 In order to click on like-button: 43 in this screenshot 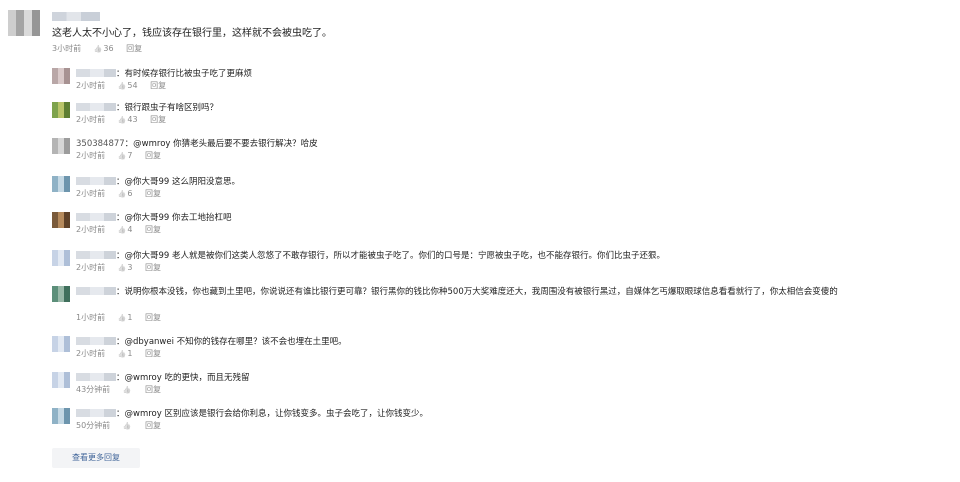, I will do `click(128, 119)`.